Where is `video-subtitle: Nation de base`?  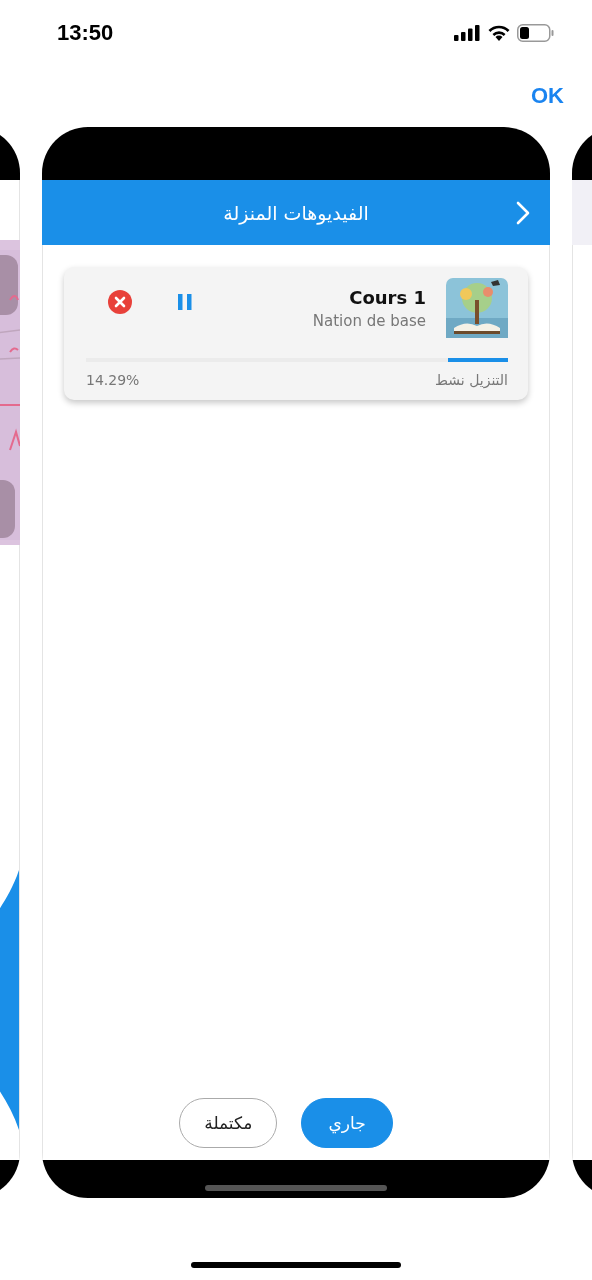
video-subtitle: Nation de base is located at coordinates (369, 320).